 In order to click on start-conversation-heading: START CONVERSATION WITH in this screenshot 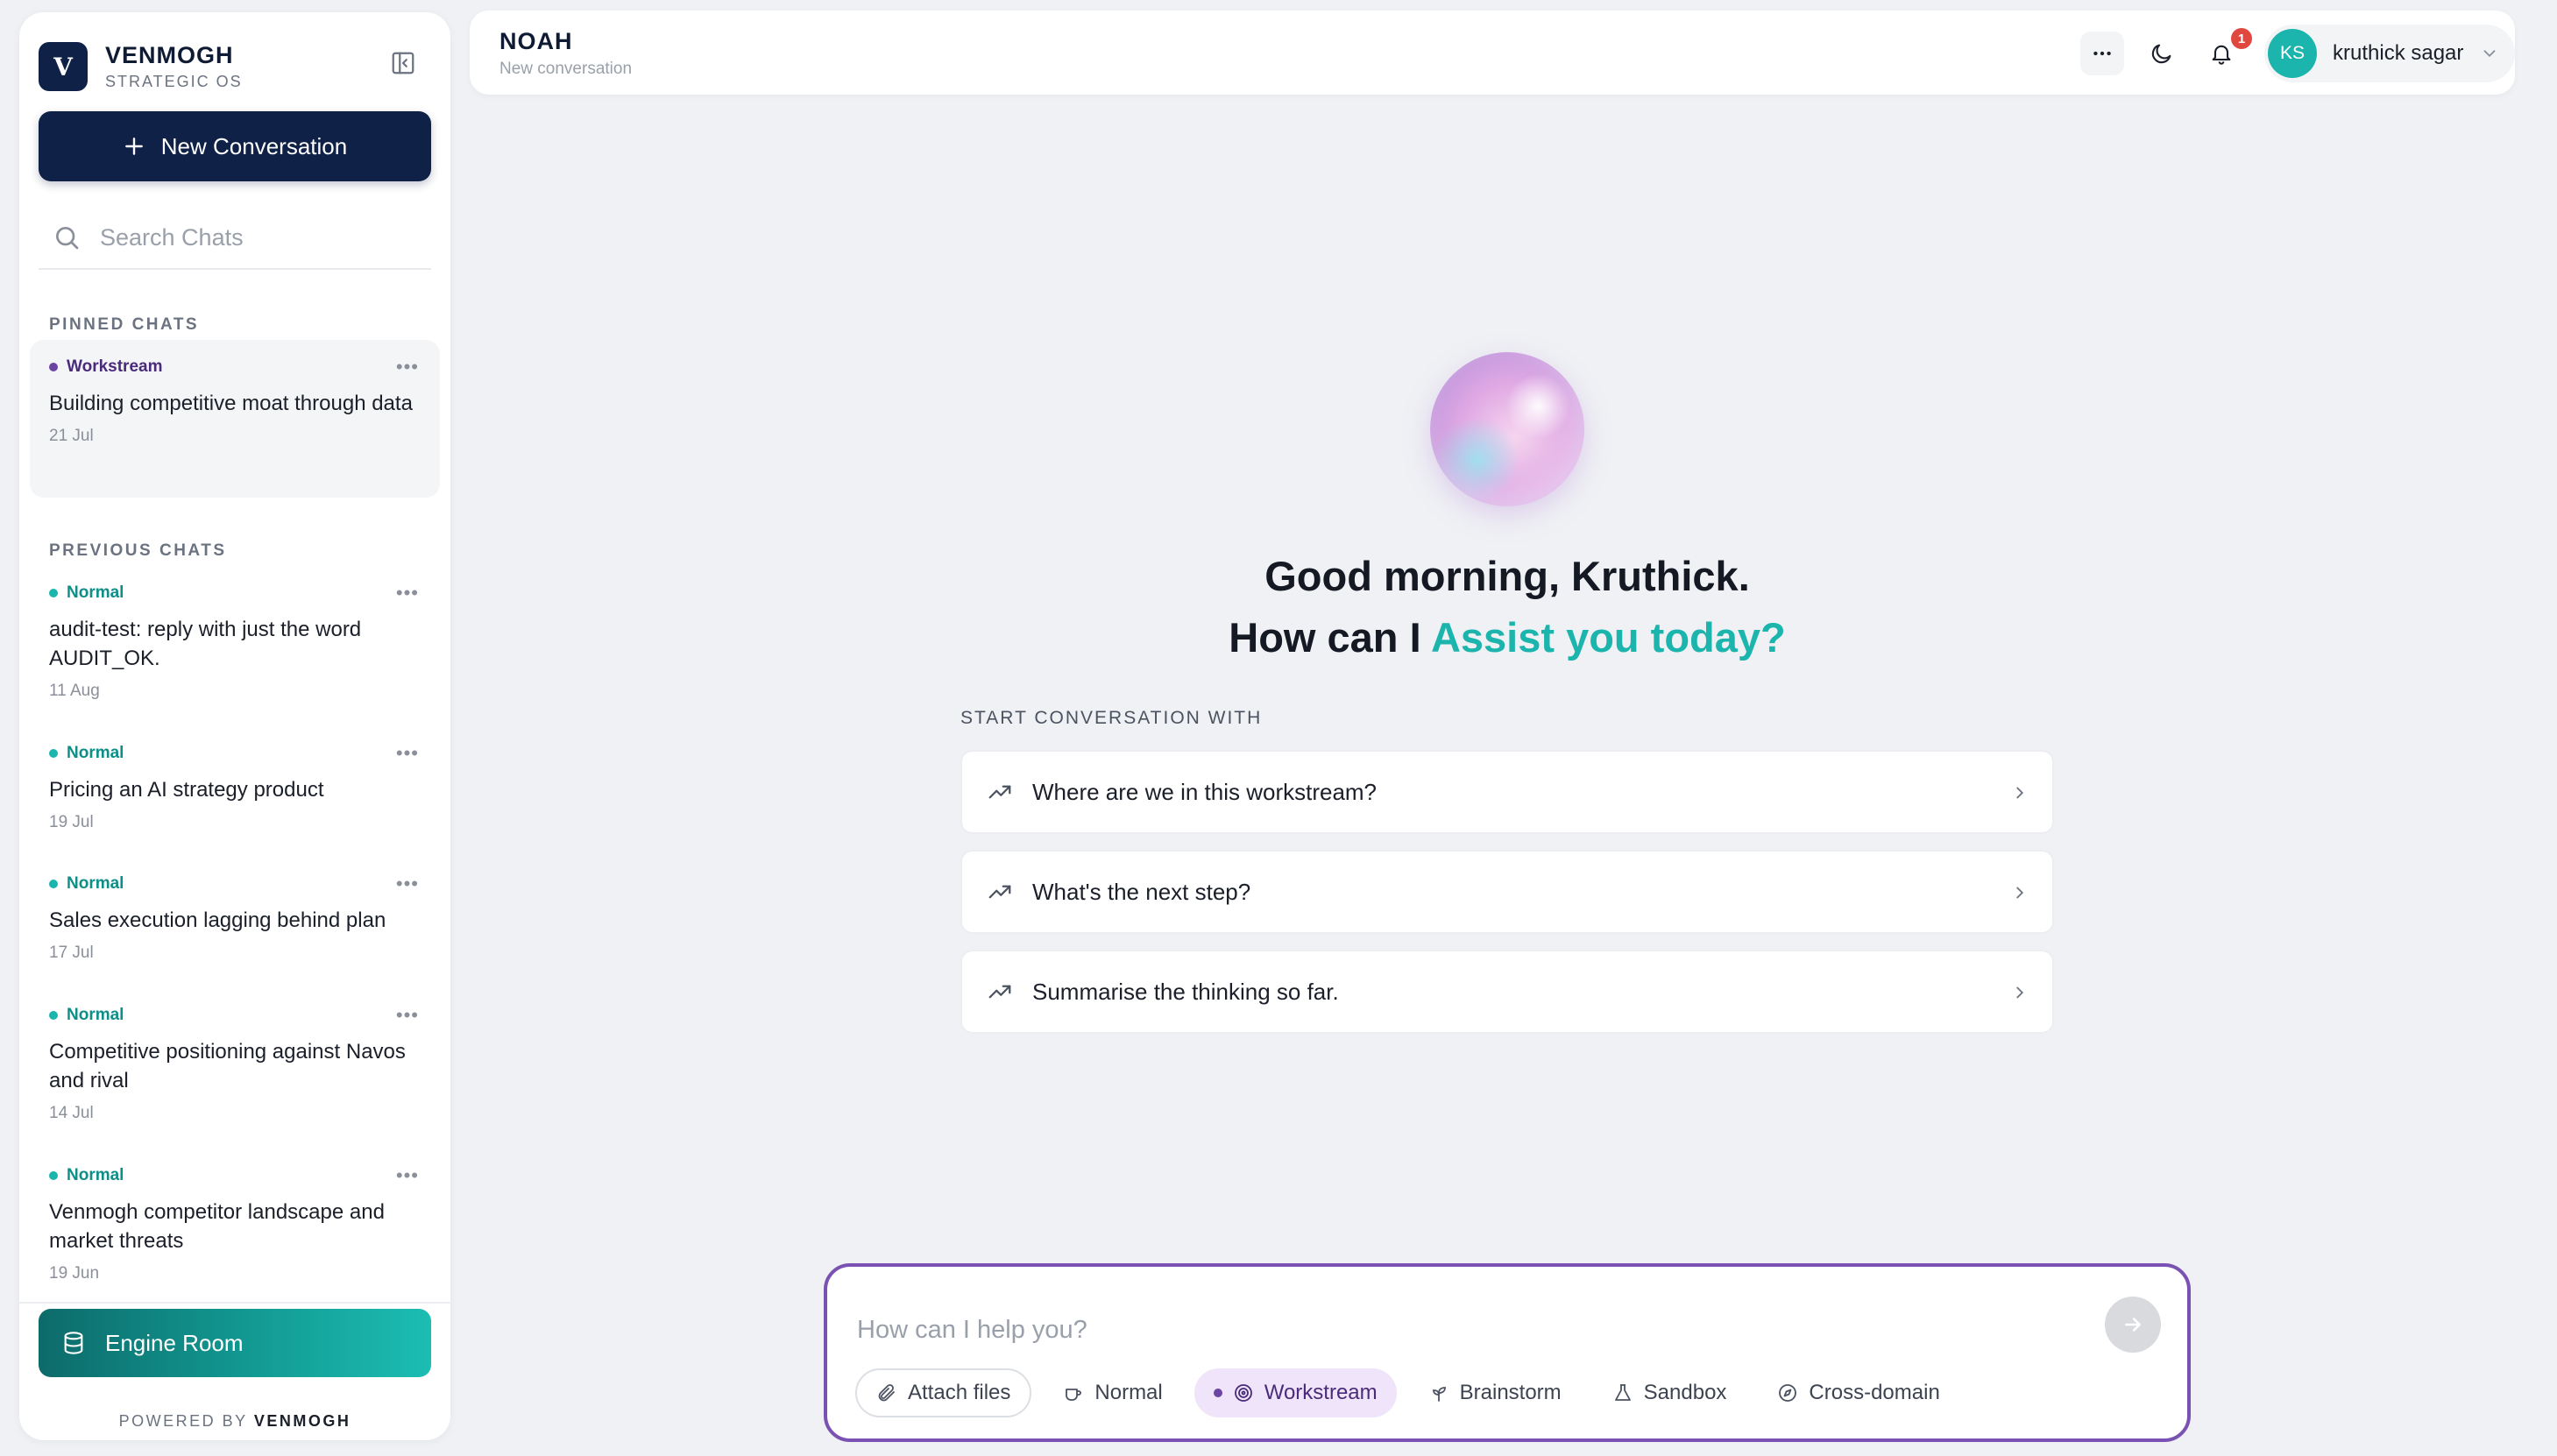, I will do `click(1111, 718)`.